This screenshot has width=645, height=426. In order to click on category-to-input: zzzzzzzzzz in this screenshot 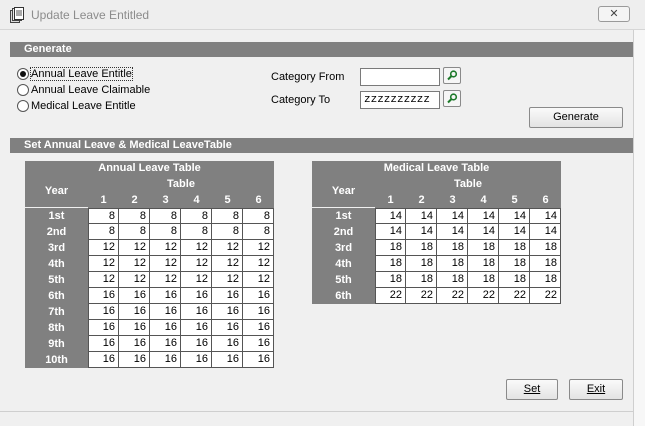, I will do `click(400, 100)`.